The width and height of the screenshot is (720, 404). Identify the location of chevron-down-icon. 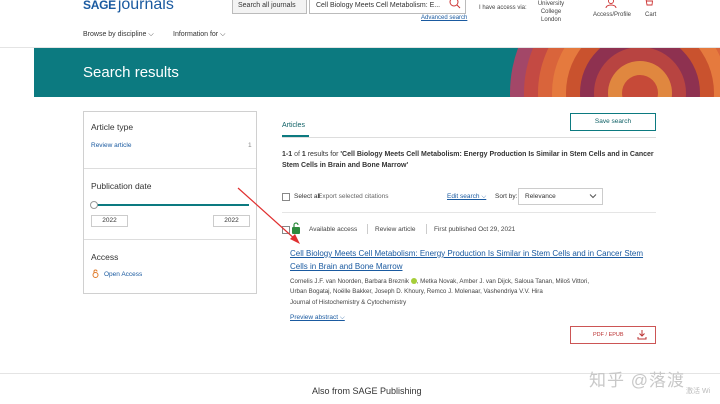
(593, 196).